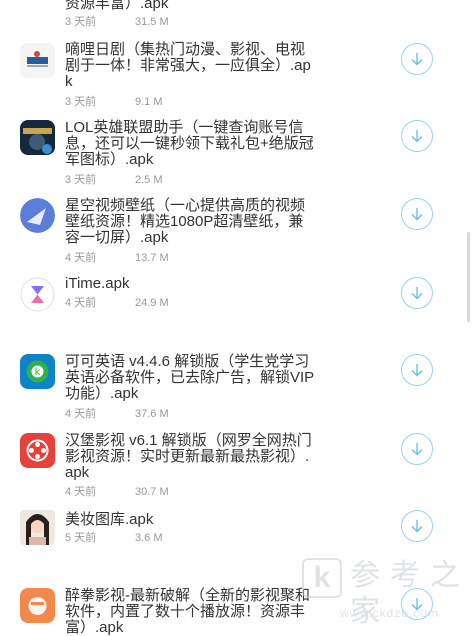 This screenshot has width=472, height=636. Describe the element at coordinates (37, 294) in the screenshot. I see `itime-app-icon` at that location.